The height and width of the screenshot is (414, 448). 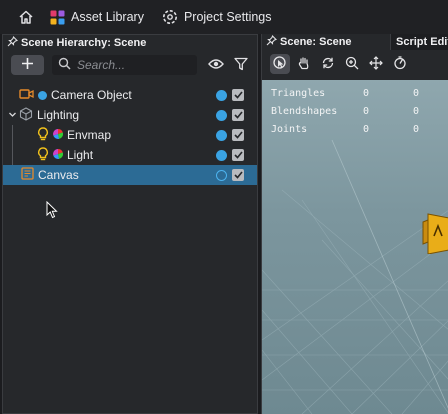 I want to click on move-tool-button, so click(x=376, y=64).